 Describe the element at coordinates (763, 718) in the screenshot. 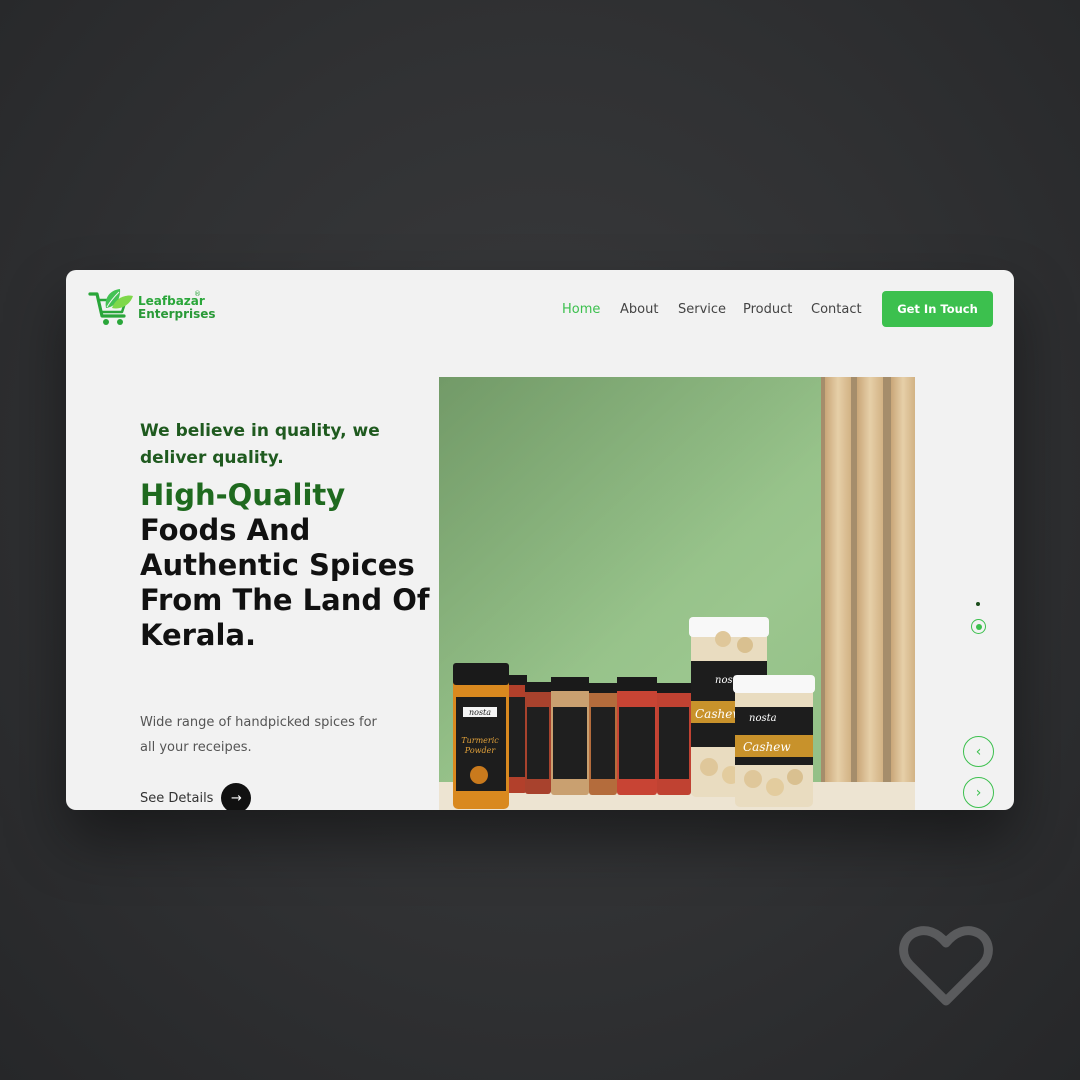

I see `svg-text: nosta` at that location.